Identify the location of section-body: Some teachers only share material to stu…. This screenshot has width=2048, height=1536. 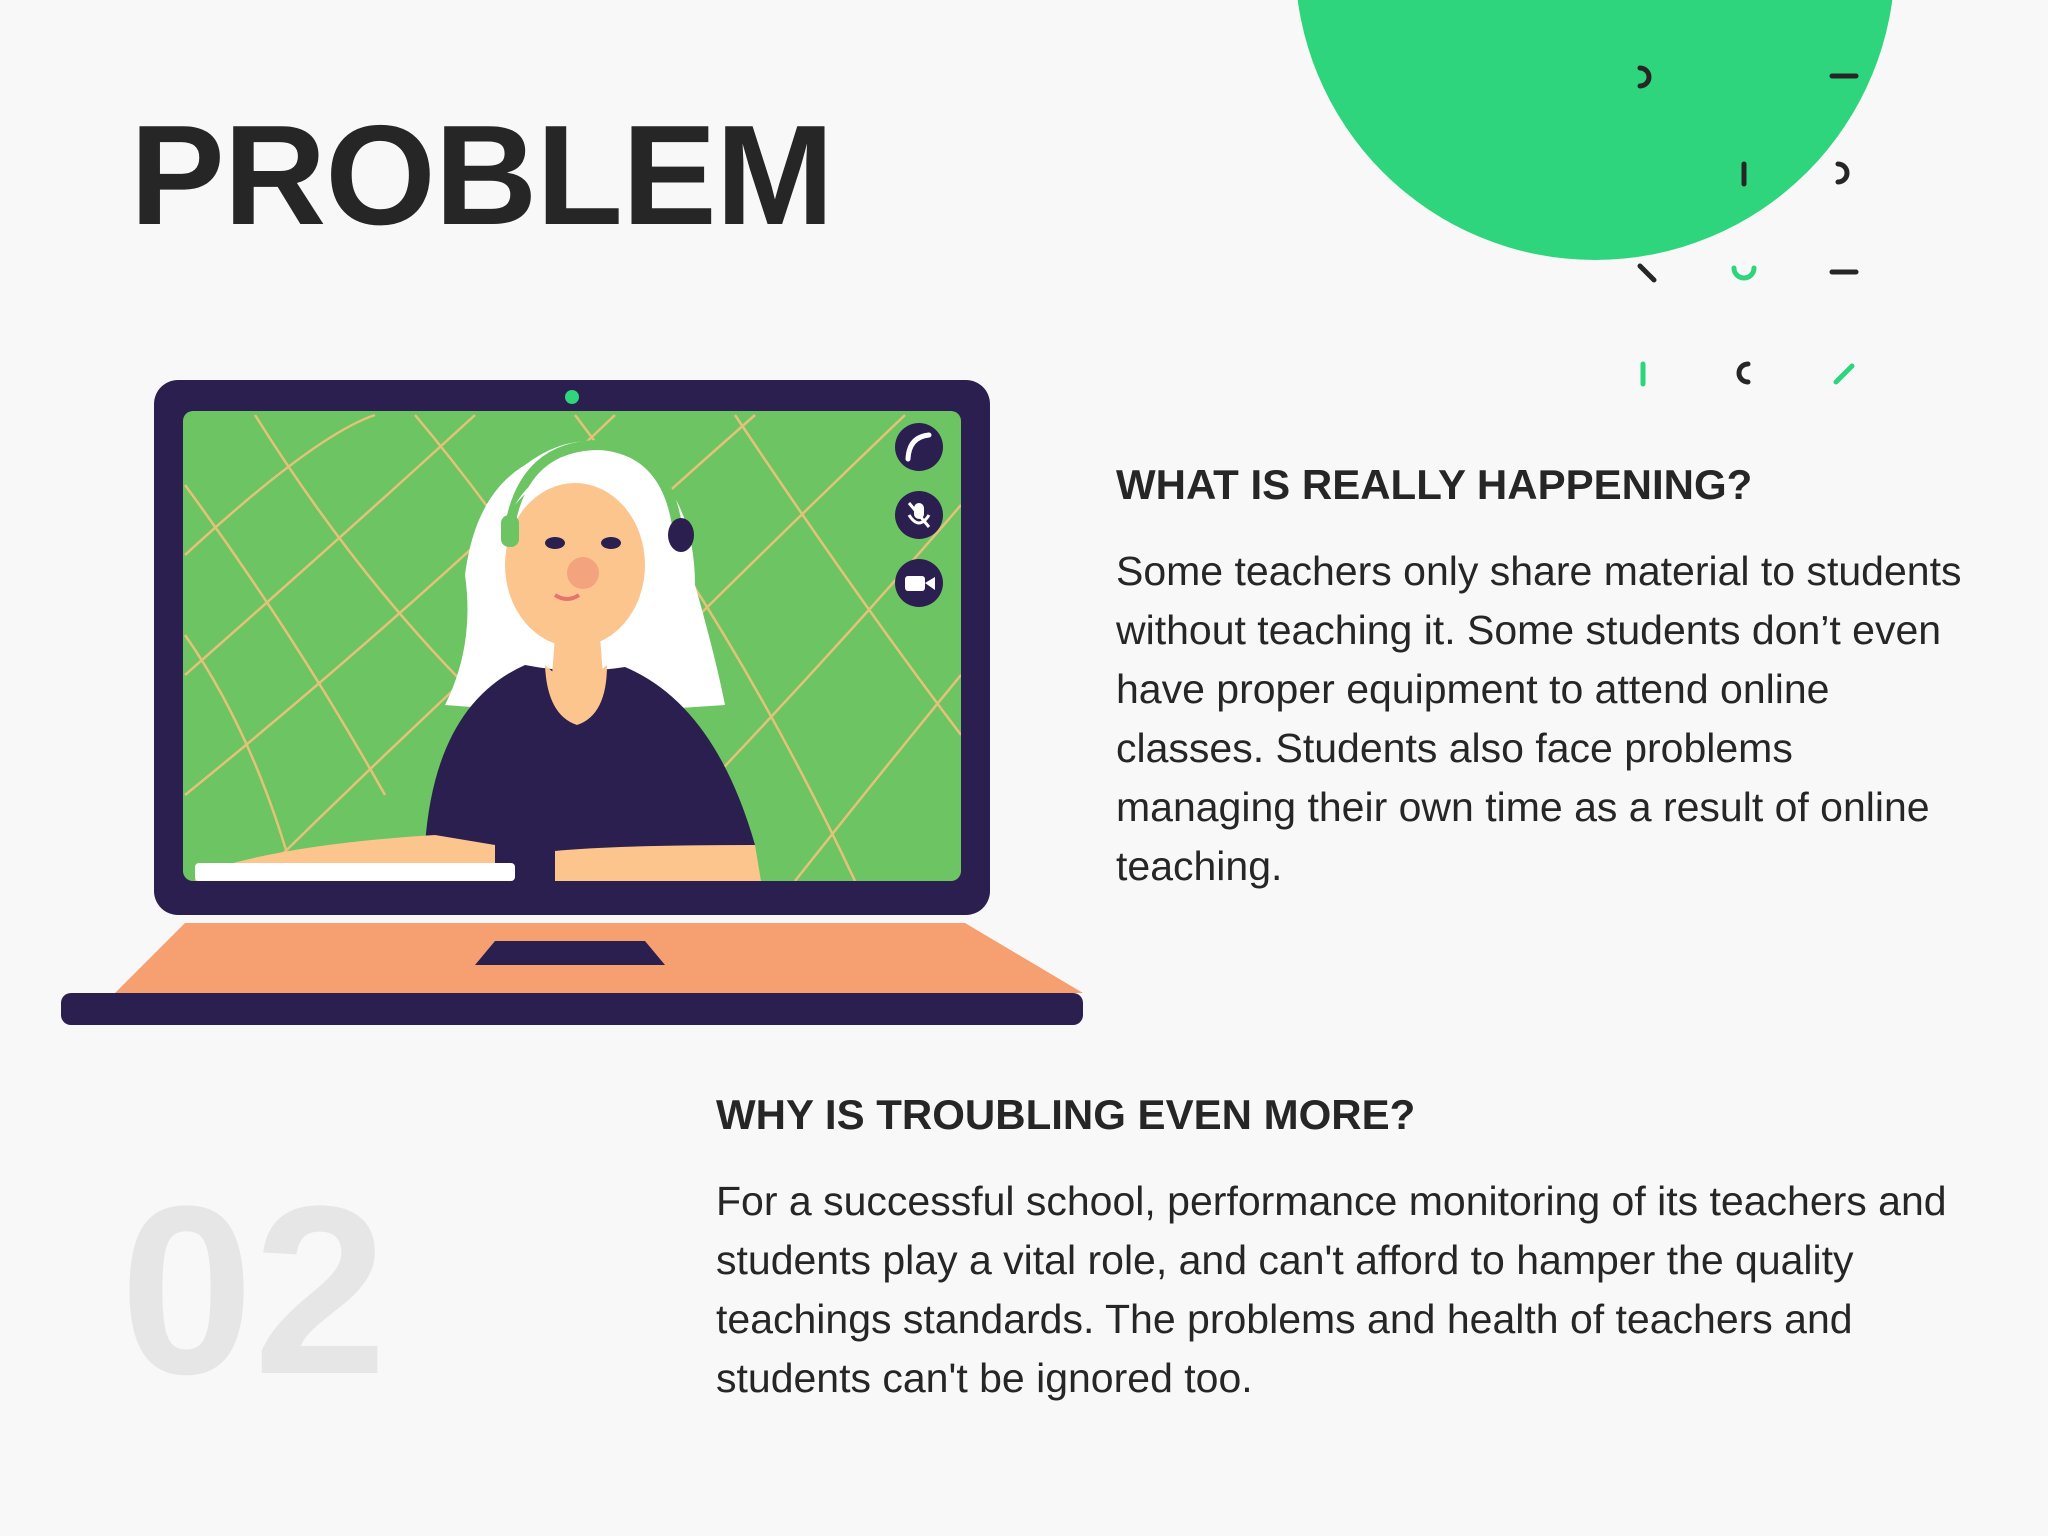
(1539, 719).